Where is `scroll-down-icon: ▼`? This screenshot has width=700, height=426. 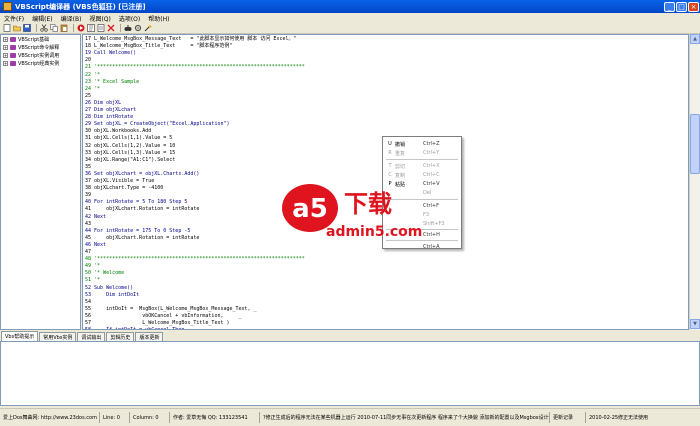 scroll-down-icon: ▼ is located at coordinates (695, 324).